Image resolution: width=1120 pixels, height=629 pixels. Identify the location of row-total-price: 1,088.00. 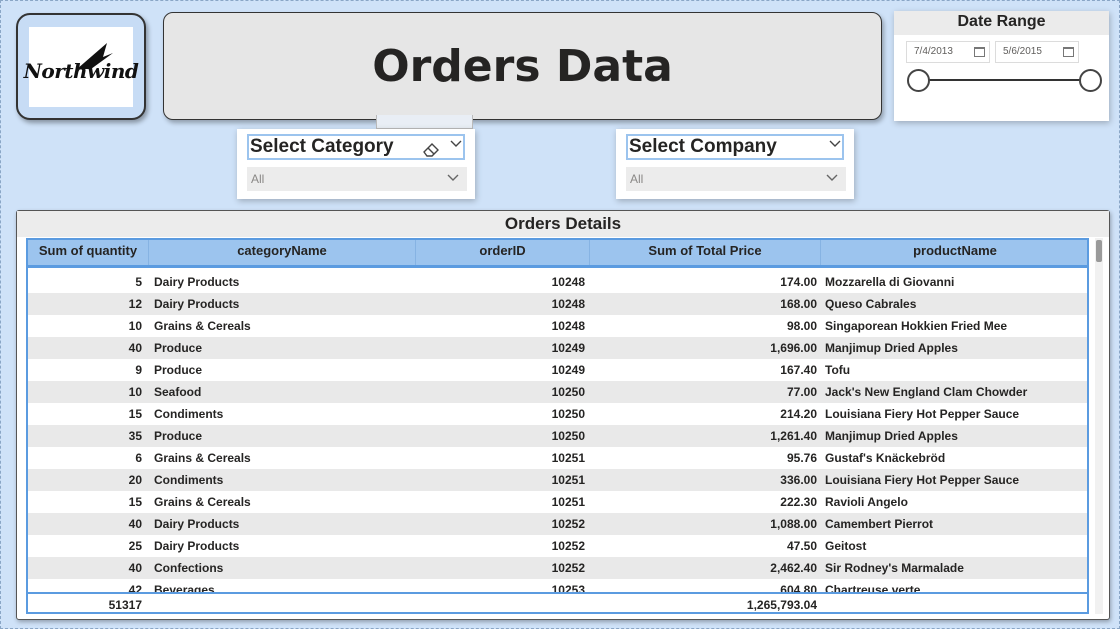
(793, 524).